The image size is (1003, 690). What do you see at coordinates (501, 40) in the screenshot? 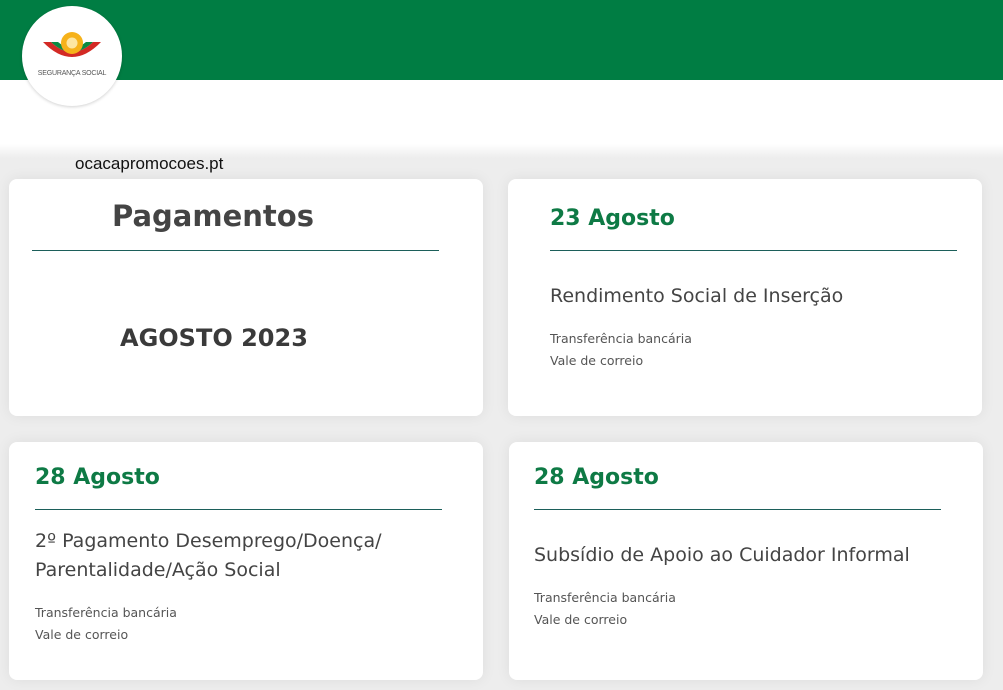
I see `header-bar` at bounding box center [501, 40].